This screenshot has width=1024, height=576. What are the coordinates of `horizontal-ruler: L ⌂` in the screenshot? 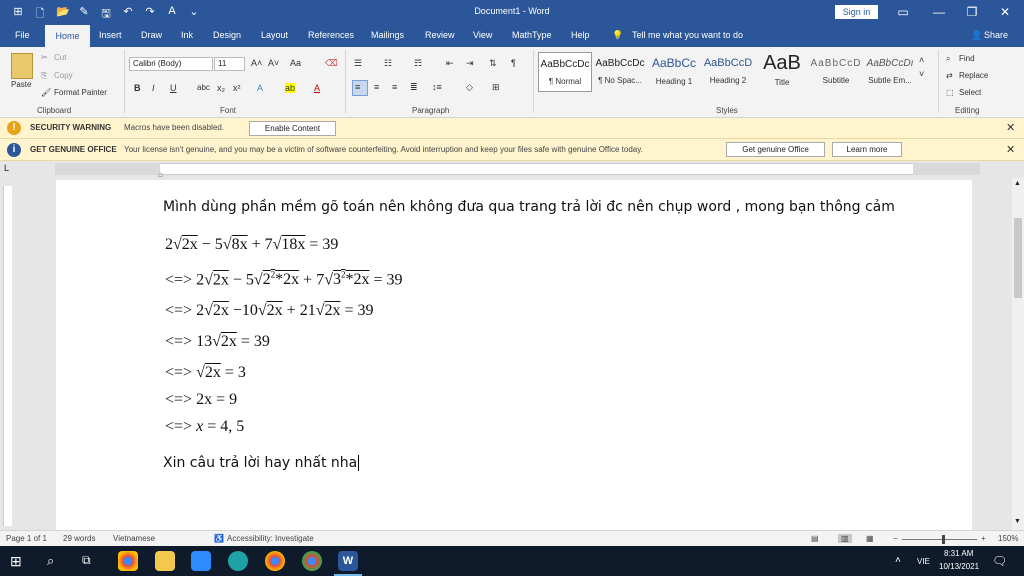 It's located at (512, 170).